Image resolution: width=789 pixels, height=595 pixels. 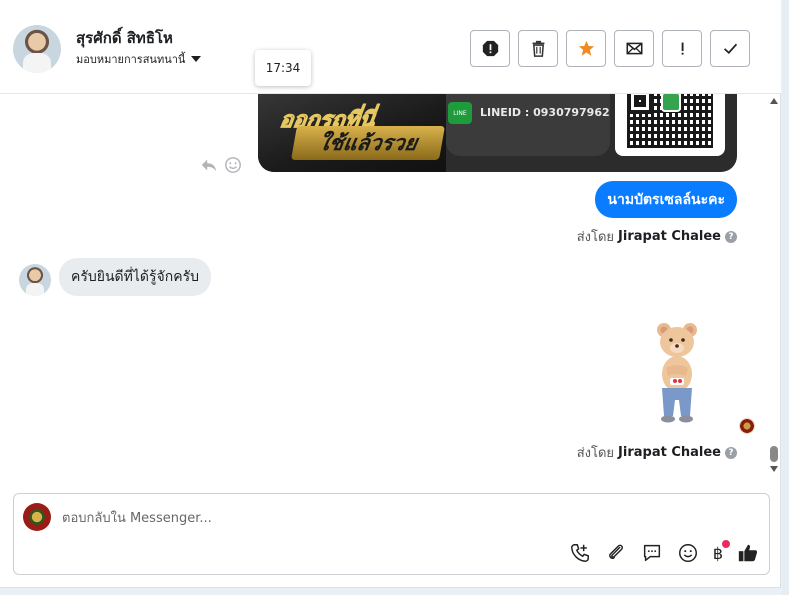 What do you see at coordinates (209, 165) in the screenshot?
I see `reply-icon` at bounding box center [209, 165].